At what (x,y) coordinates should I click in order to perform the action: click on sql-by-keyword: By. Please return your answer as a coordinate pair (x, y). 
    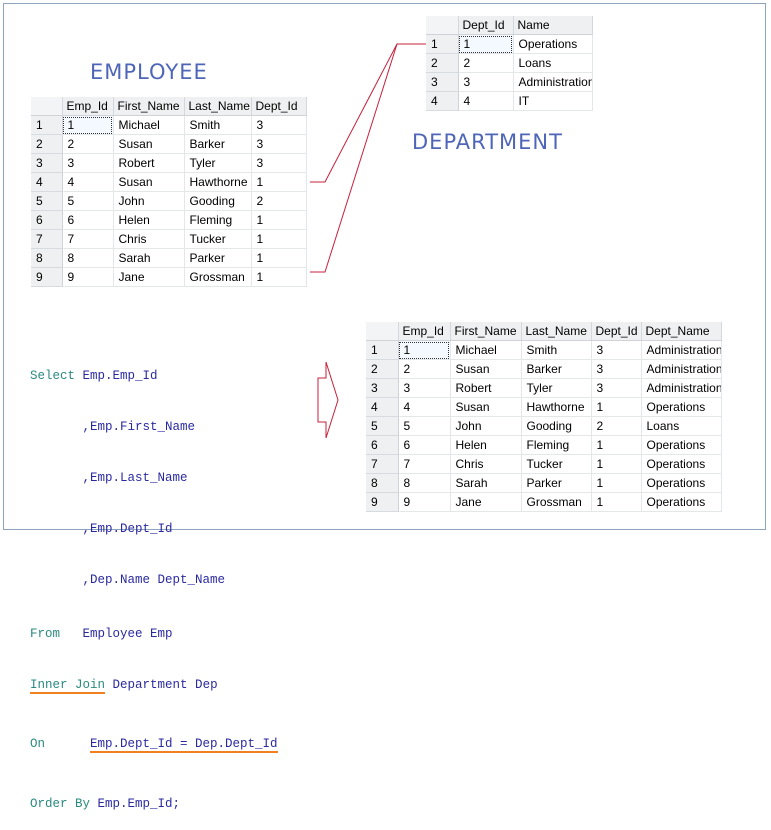
    Looking at the image, I should click on (83, 804).